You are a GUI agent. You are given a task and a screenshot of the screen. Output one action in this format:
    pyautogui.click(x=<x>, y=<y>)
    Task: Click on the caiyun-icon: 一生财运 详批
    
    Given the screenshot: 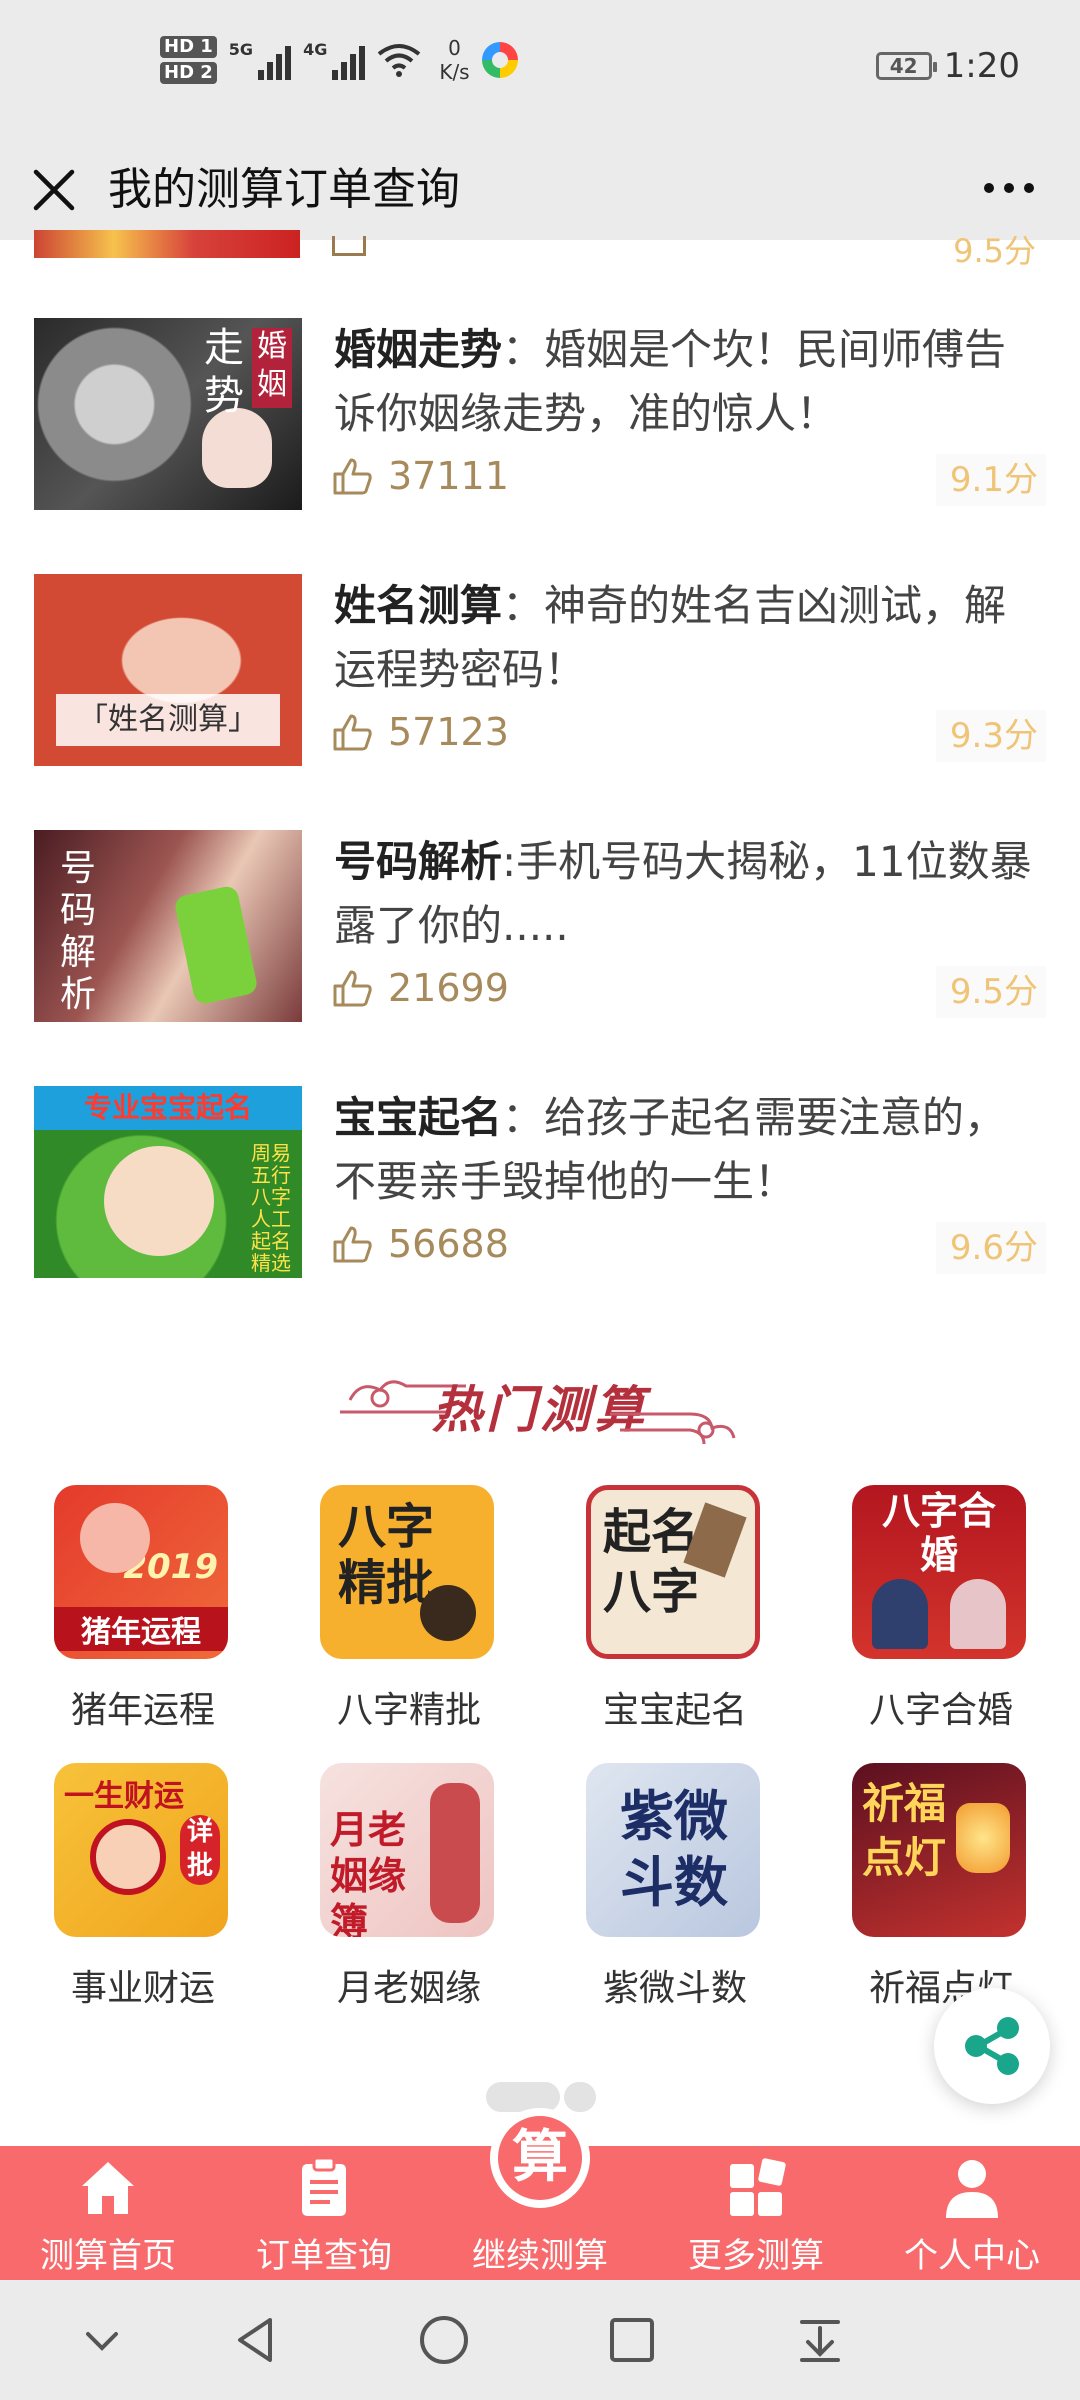 What is the action you would take?
    pyautogui.click(x=141, y=1850)
    